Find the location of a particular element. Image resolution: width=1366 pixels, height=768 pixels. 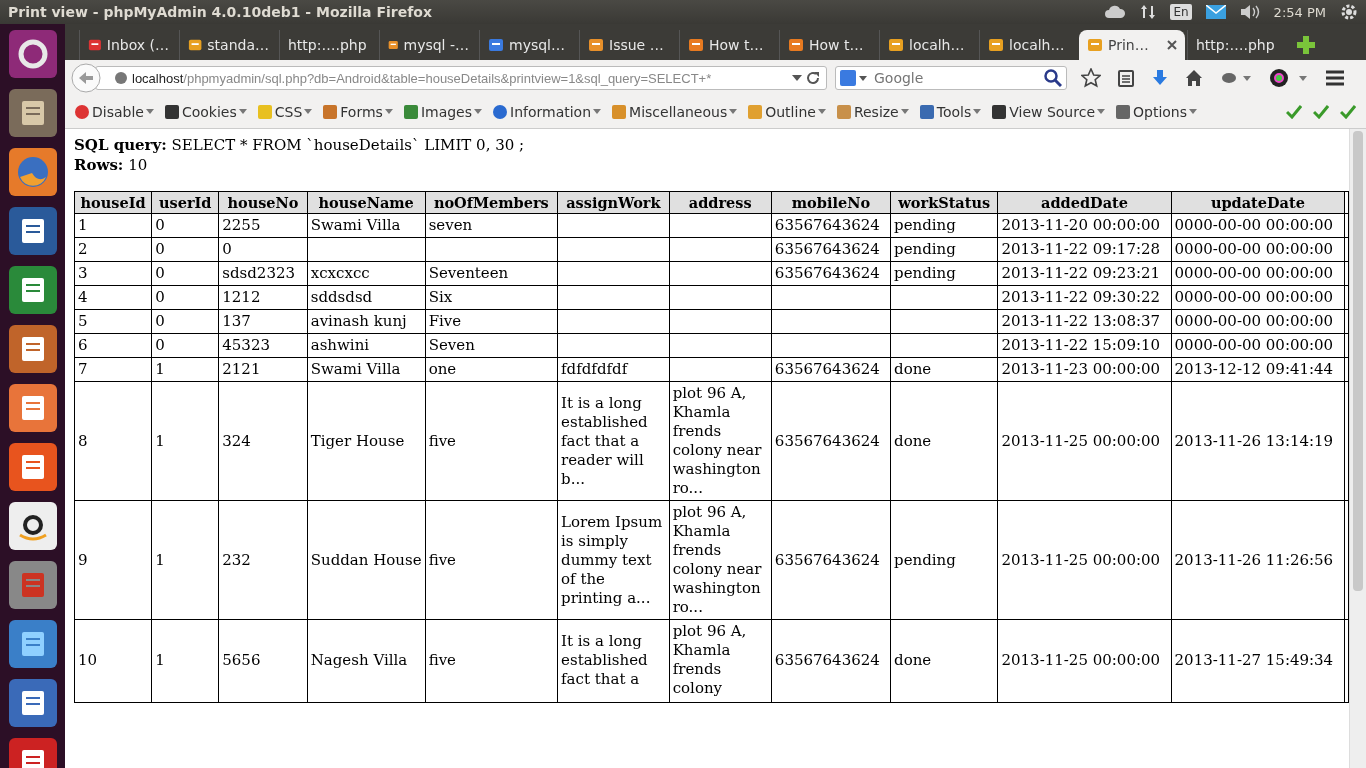

rows-count-line: Rows: 10 is located at coordinates (111, 165).